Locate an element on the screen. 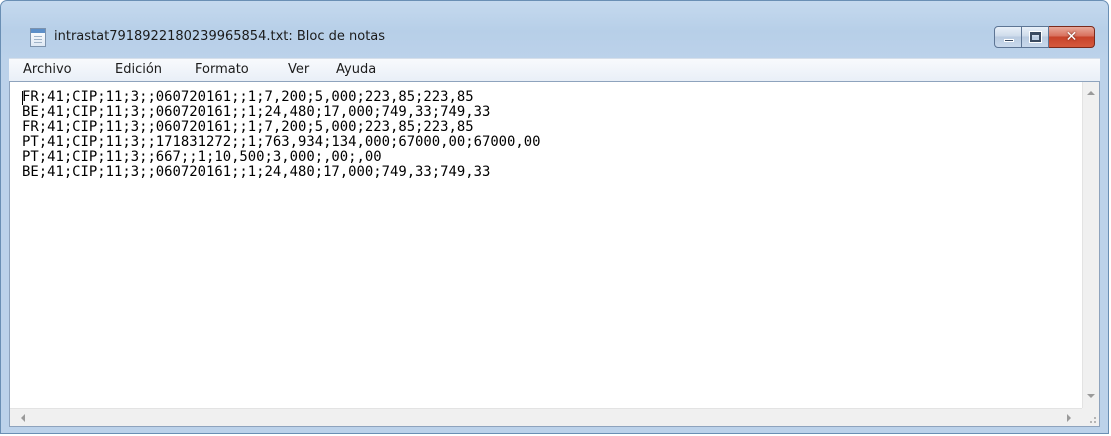 The image size is (1111, 436). vertical-scrollbar is located at coordinates (1090, 245).